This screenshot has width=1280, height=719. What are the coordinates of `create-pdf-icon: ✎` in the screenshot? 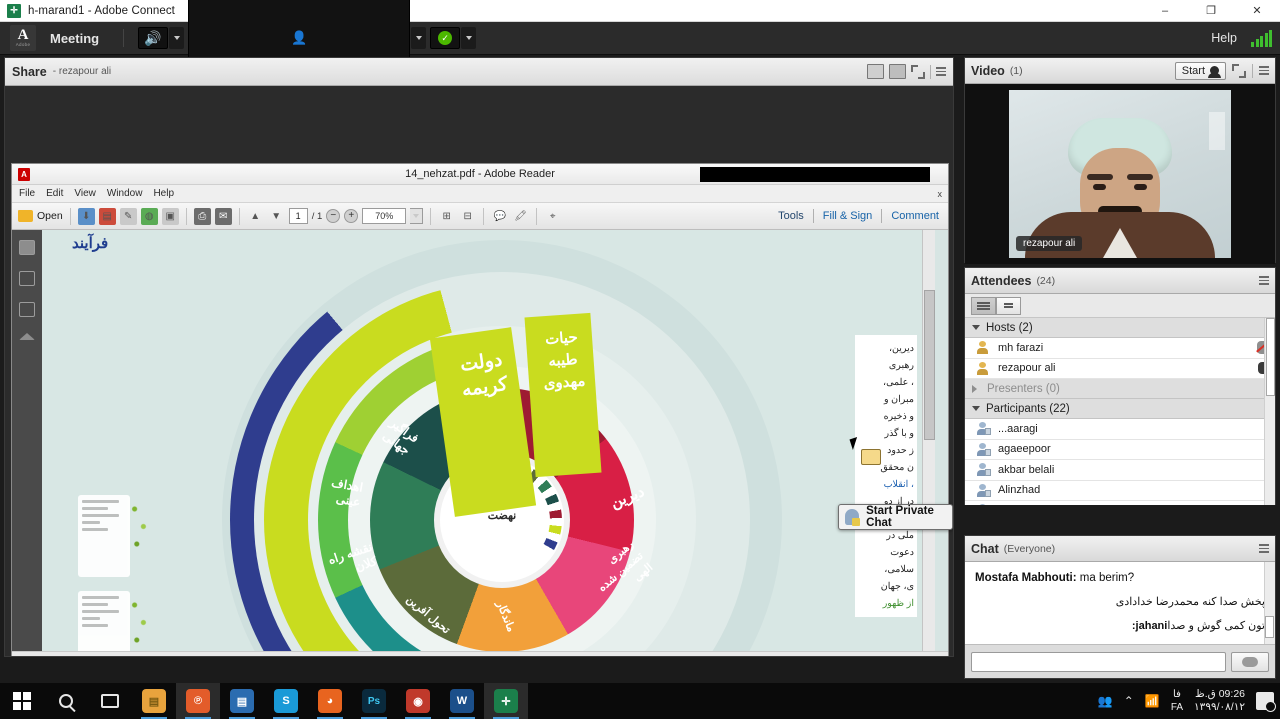 It's located at (128, 216).